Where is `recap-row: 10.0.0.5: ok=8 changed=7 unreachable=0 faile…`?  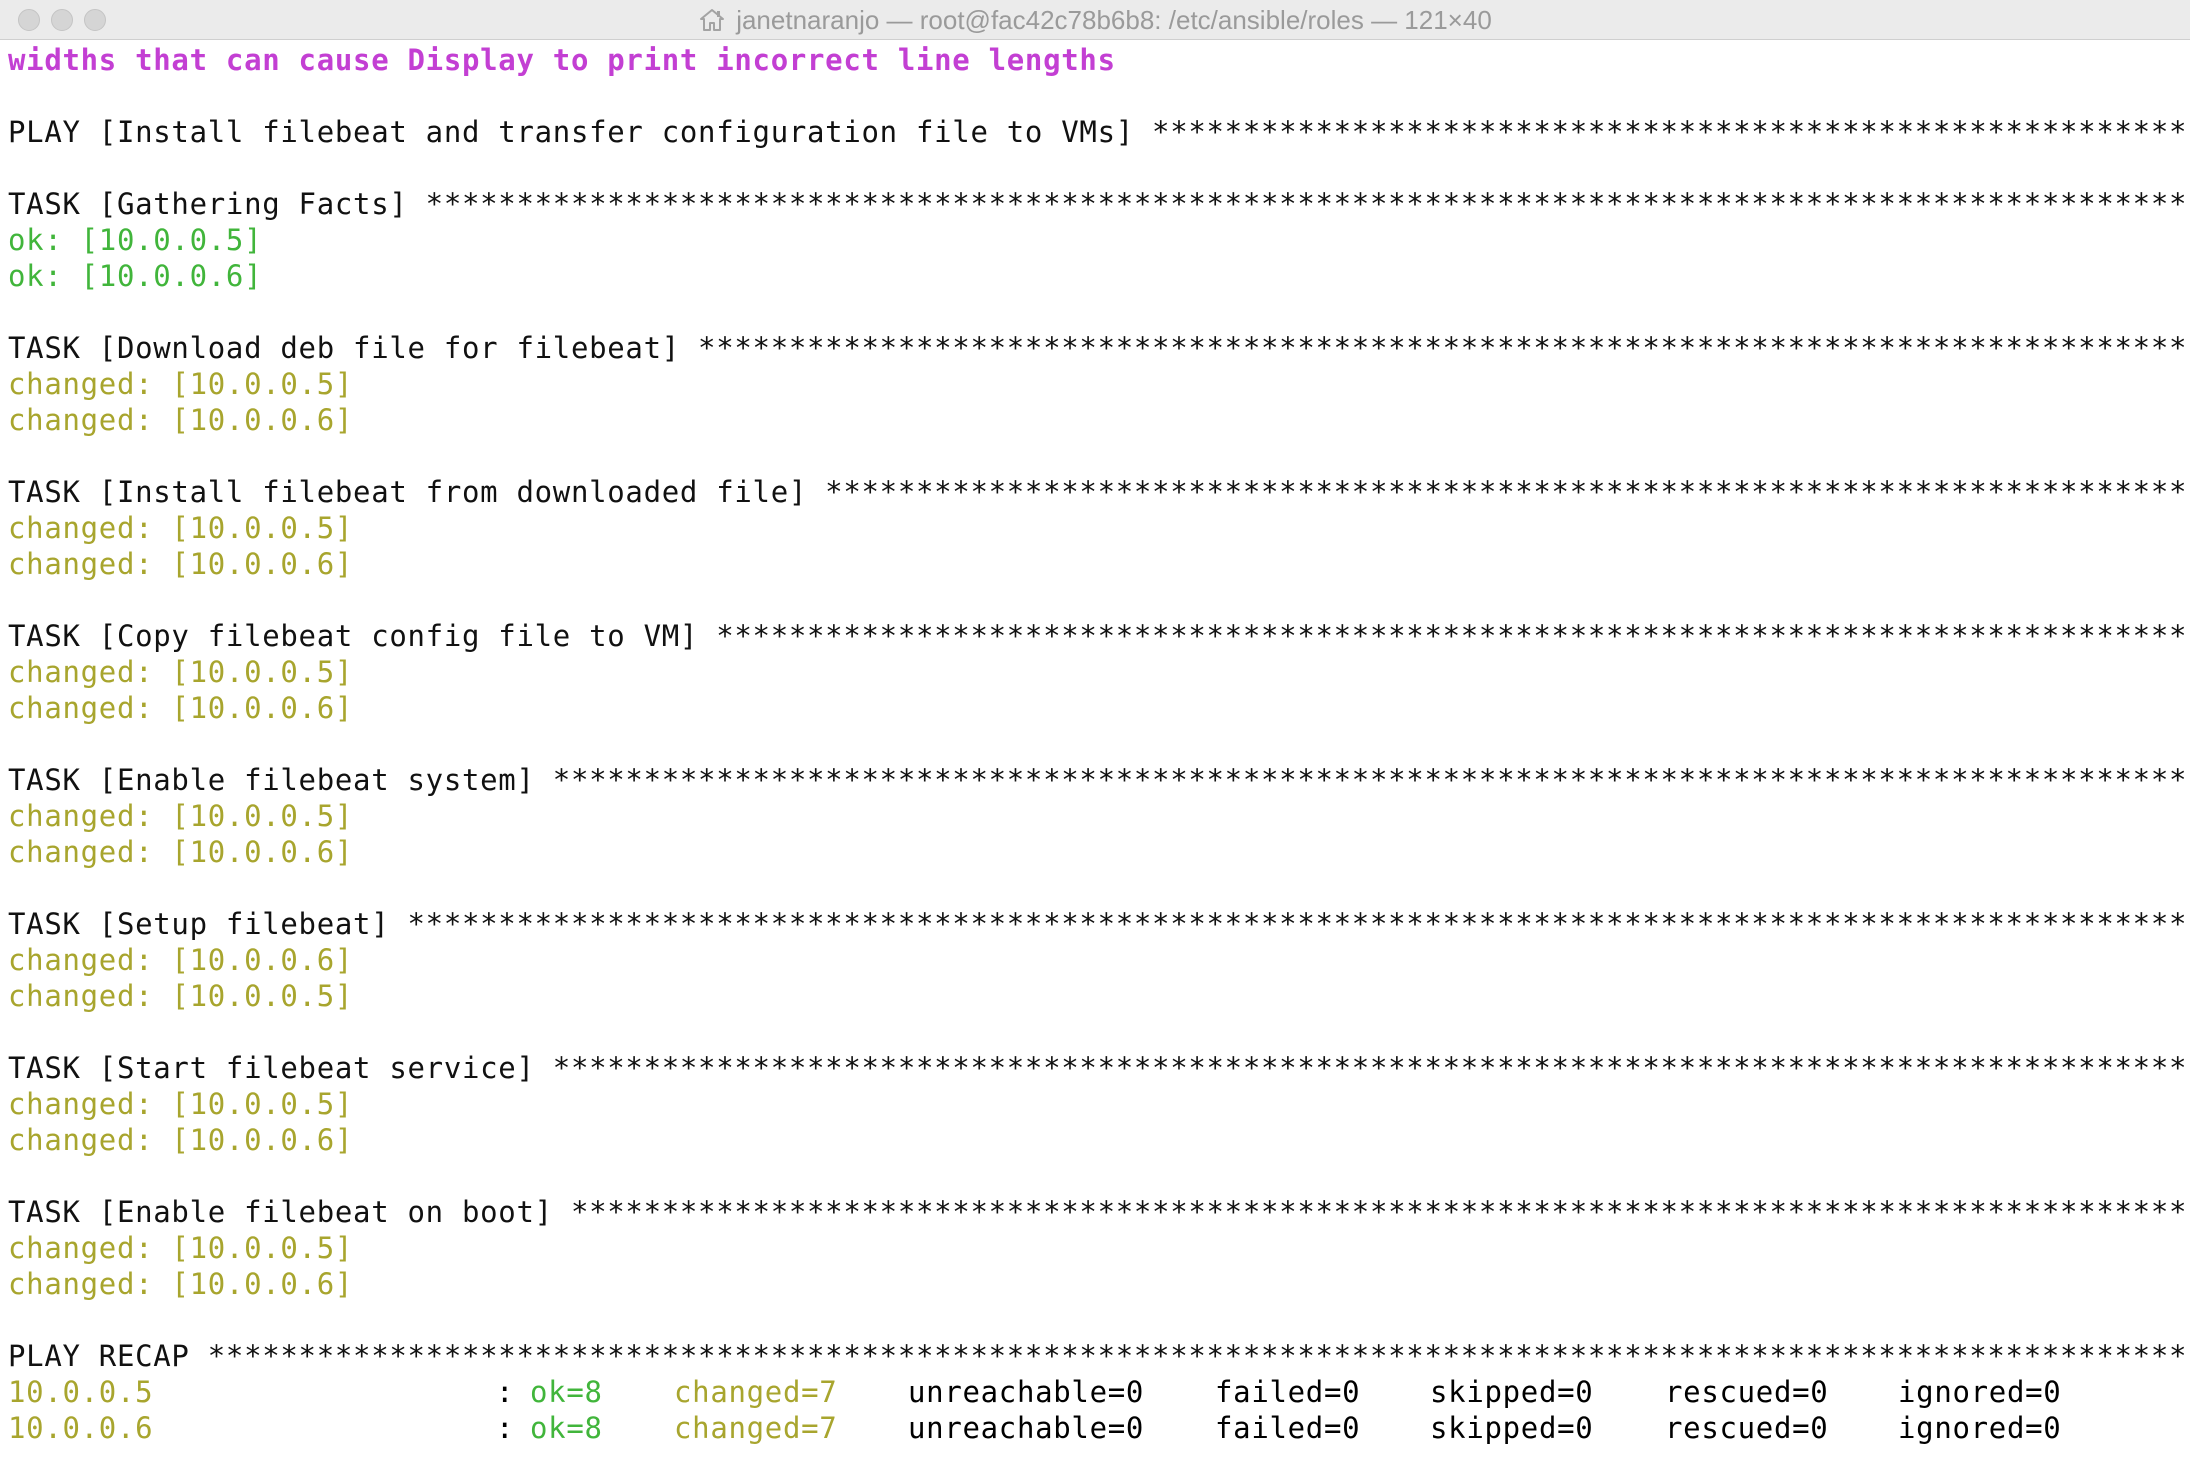 recap-row: 10.0.0.5: ok=8 changed=7 unreachable=0 faile… is located at coordinates (1096, 1392).